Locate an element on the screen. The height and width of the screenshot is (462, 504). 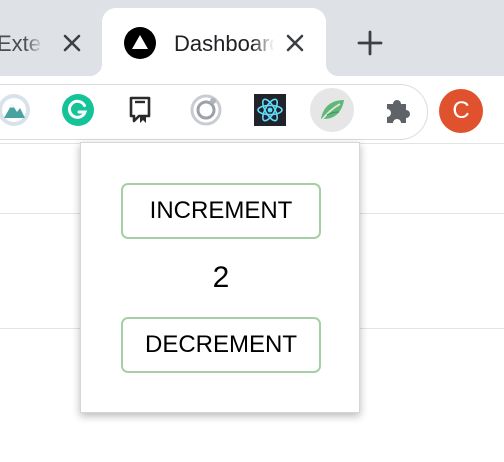
tab-extension: Extension is located at coordinates (48, 42).